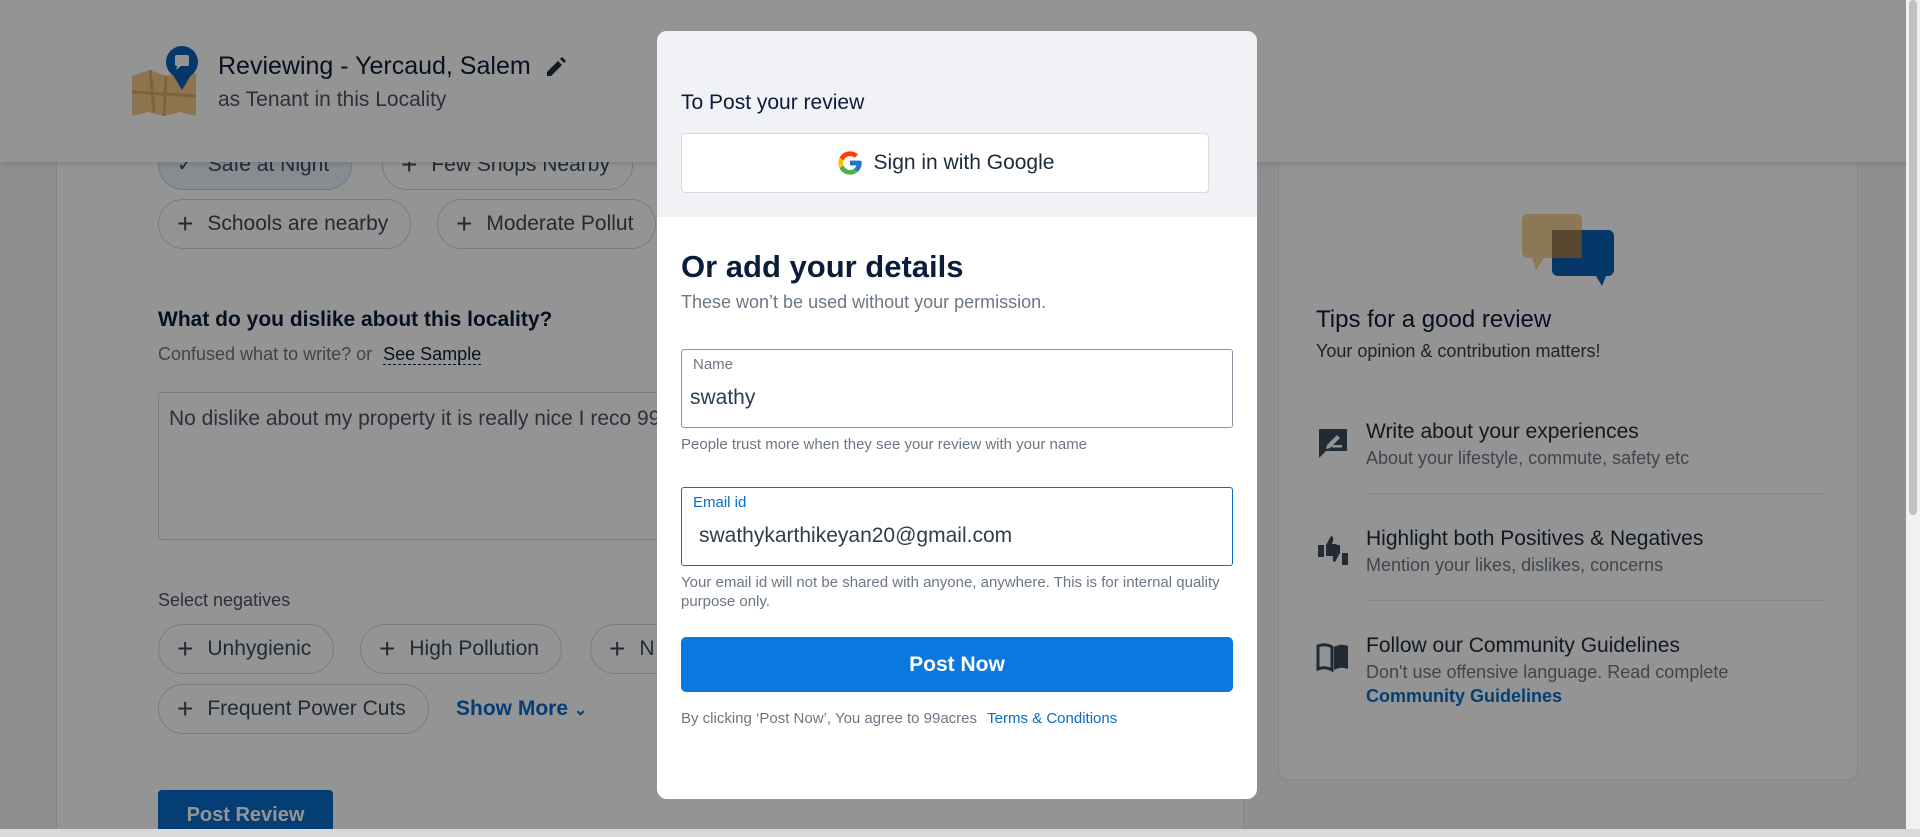  I want to click on google-icon, so click(849, 163).